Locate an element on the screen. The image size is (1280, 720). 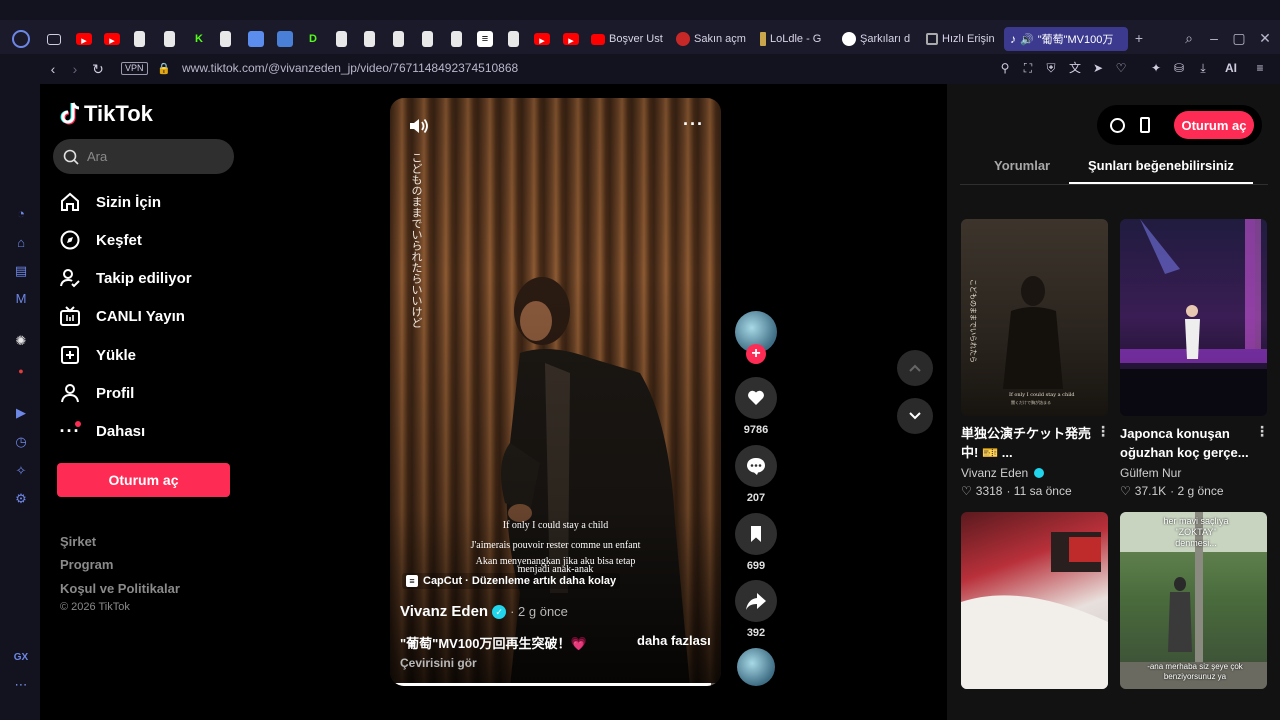
chatgpt-icon: ✺ is located at coordinates (21, 341).